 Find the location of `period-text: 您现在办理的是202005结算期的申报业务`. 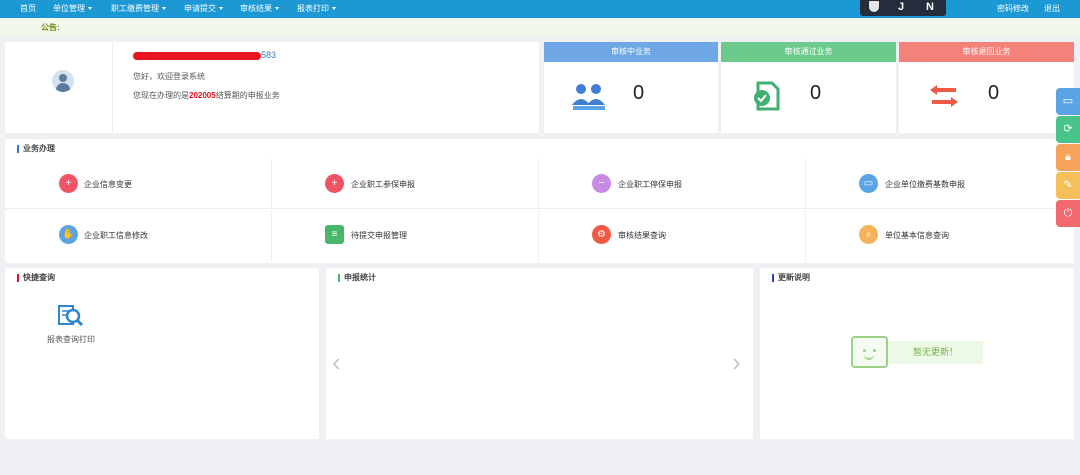

period-text: 您现在办理的是202005结算期的申报业务 is located at coordinates (206, 95).